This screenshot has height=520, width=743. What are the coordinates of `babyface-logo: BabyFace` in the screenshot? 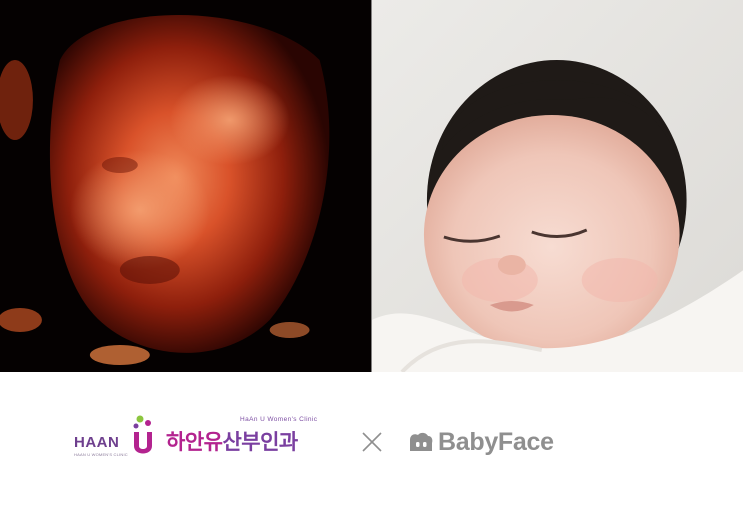 It's located at (503, 443).